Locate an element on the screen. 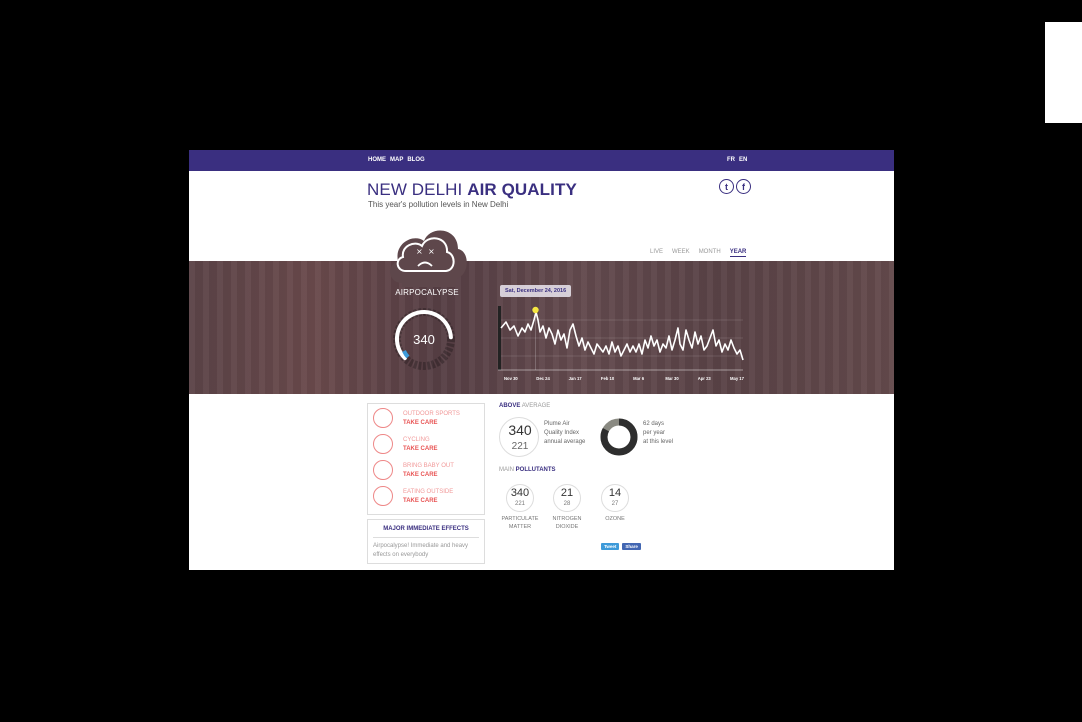 This screenshot has width=1082, height=722. twitter-icon: t is located at coordinates (726, 186).